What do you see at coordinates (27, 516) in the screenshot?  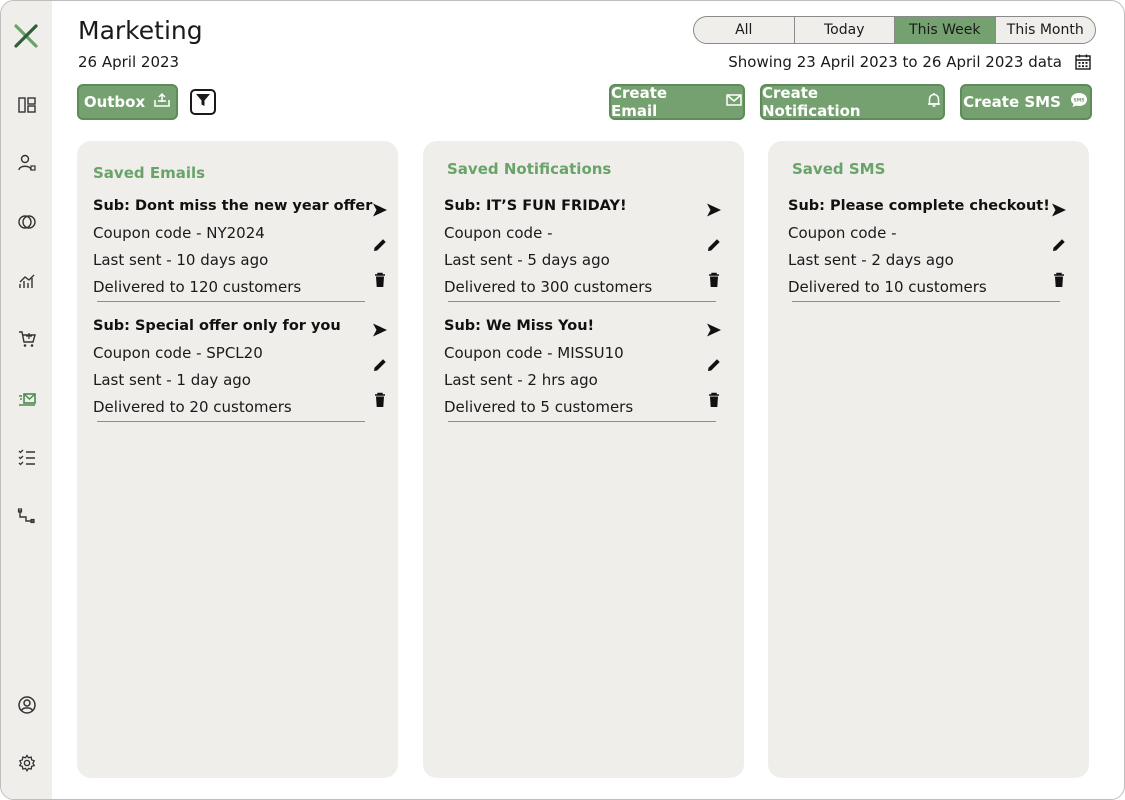 I see `integrations-icon` at bounding box center [27, 516].